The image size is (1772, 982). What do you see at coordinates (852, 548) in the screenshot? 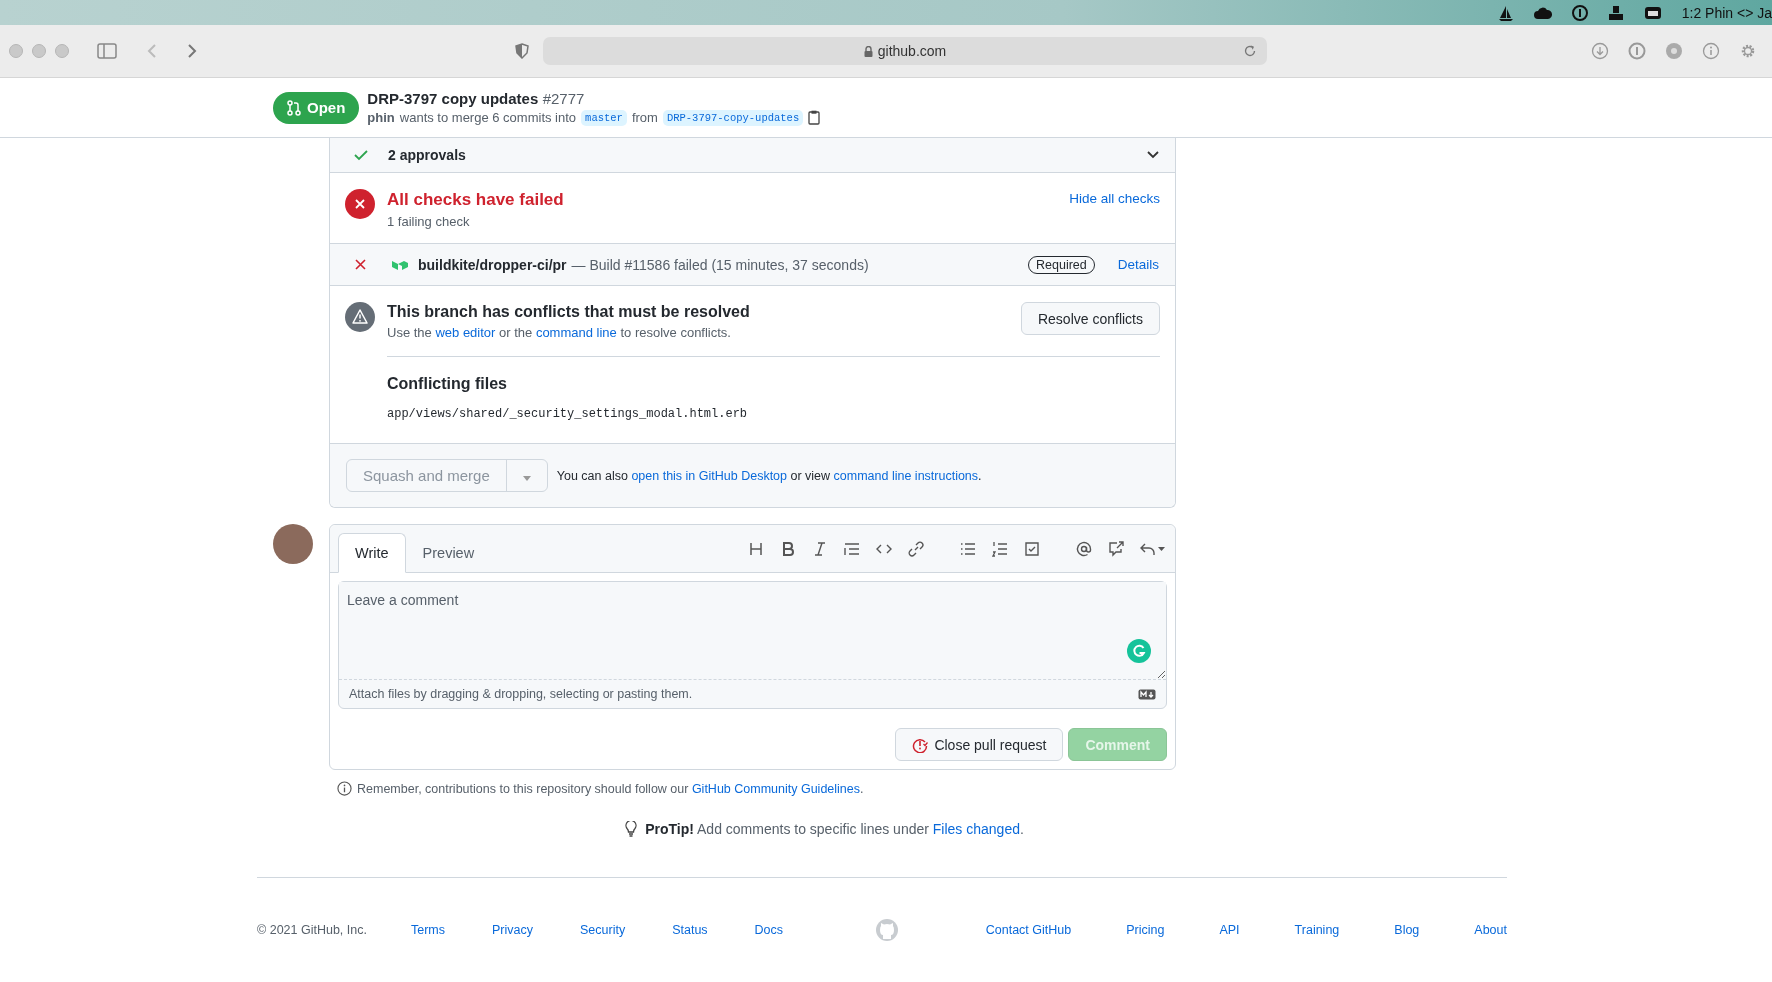
I see `quote-icon` at bounding box center [852, 548].